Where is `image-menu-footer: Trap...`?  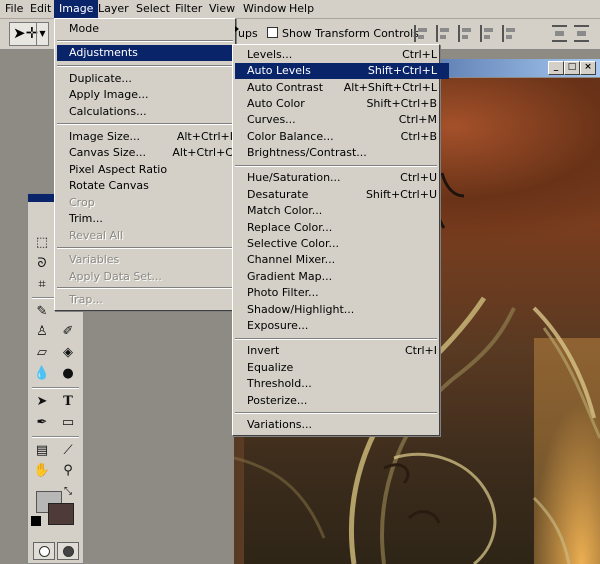
image-menu-footer: Trap... is located at coordinates (145, 298).